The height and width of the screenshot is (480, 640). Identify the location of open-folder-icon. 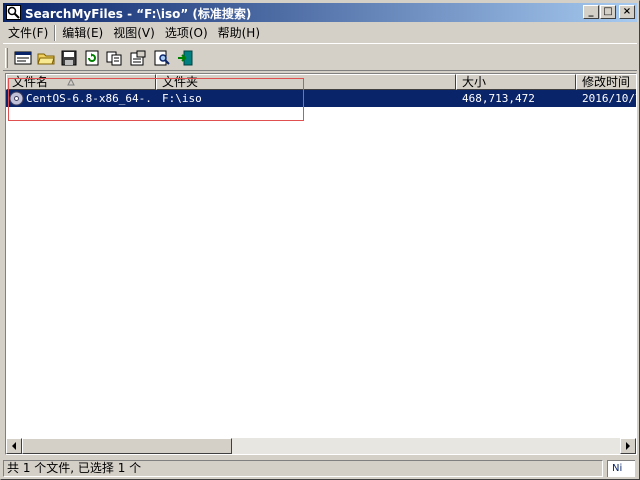
(46, 58).